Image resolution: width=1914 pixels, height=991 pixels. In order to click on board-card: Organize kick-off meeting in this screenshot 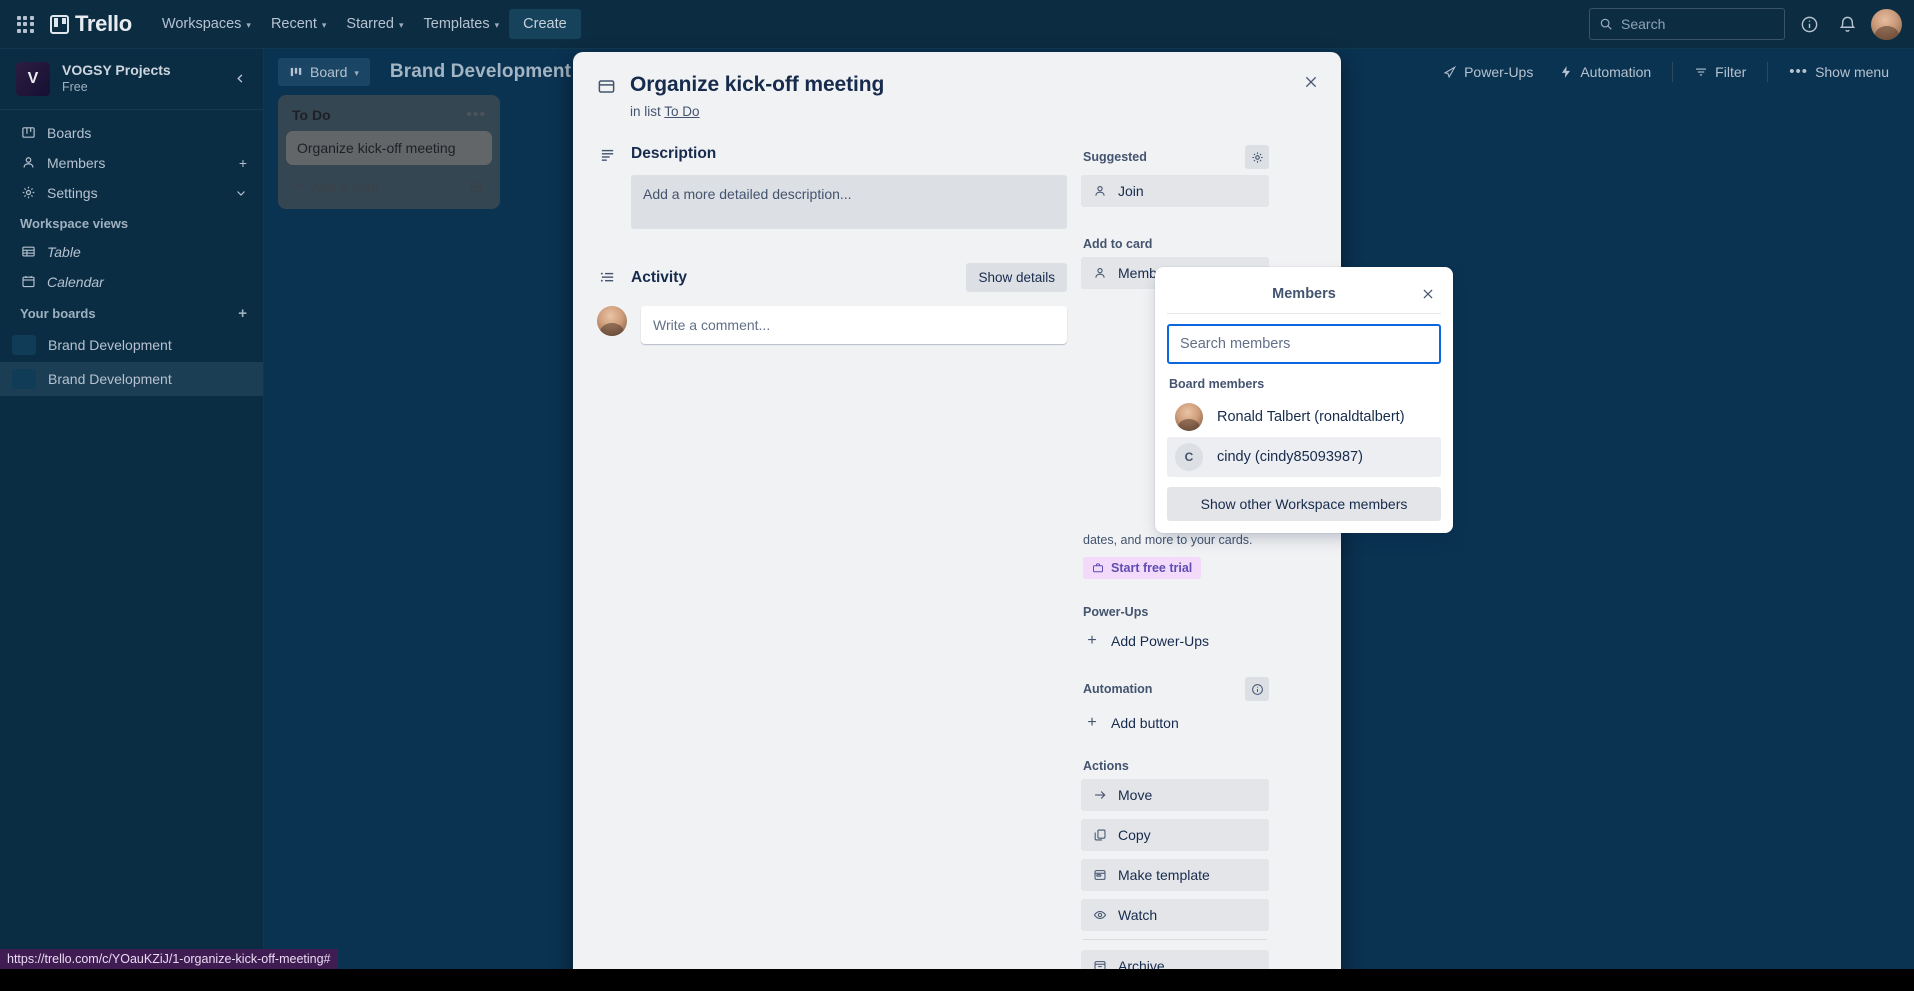, I will do `click(389, 148)`.